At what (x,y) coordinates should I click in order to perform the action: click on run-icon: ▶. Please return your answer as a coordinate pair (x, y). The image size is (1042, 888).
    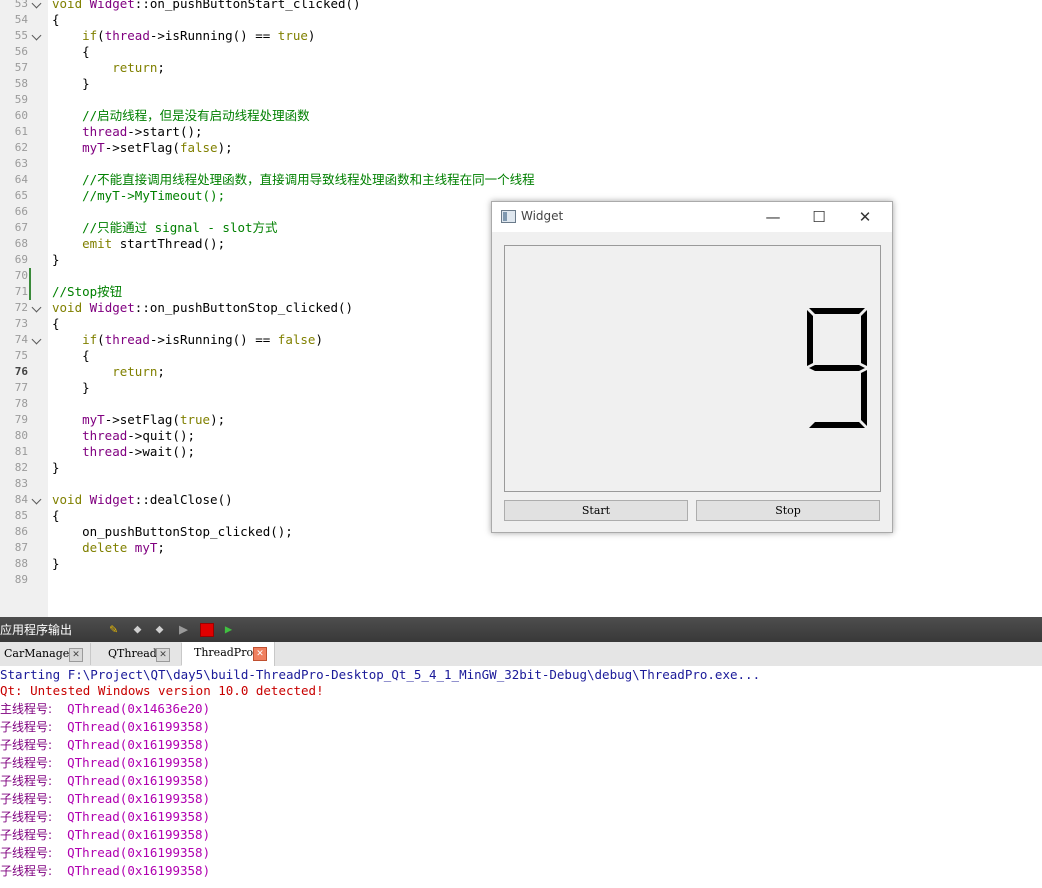
    Looking at the image, I should click on (183, 629).